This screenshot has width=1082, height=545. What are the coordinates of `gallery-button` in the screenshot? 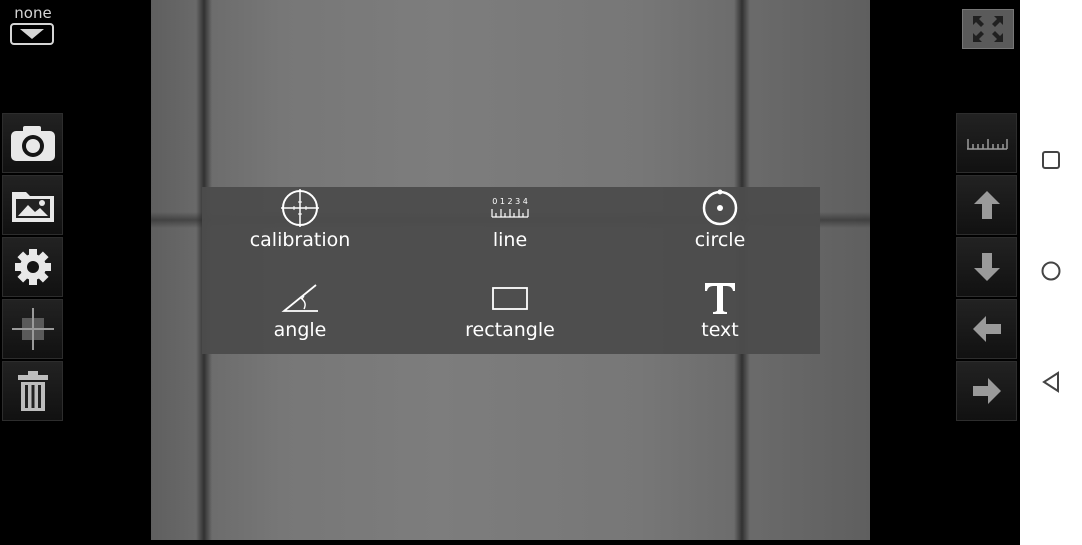 It's located at (32, 205).